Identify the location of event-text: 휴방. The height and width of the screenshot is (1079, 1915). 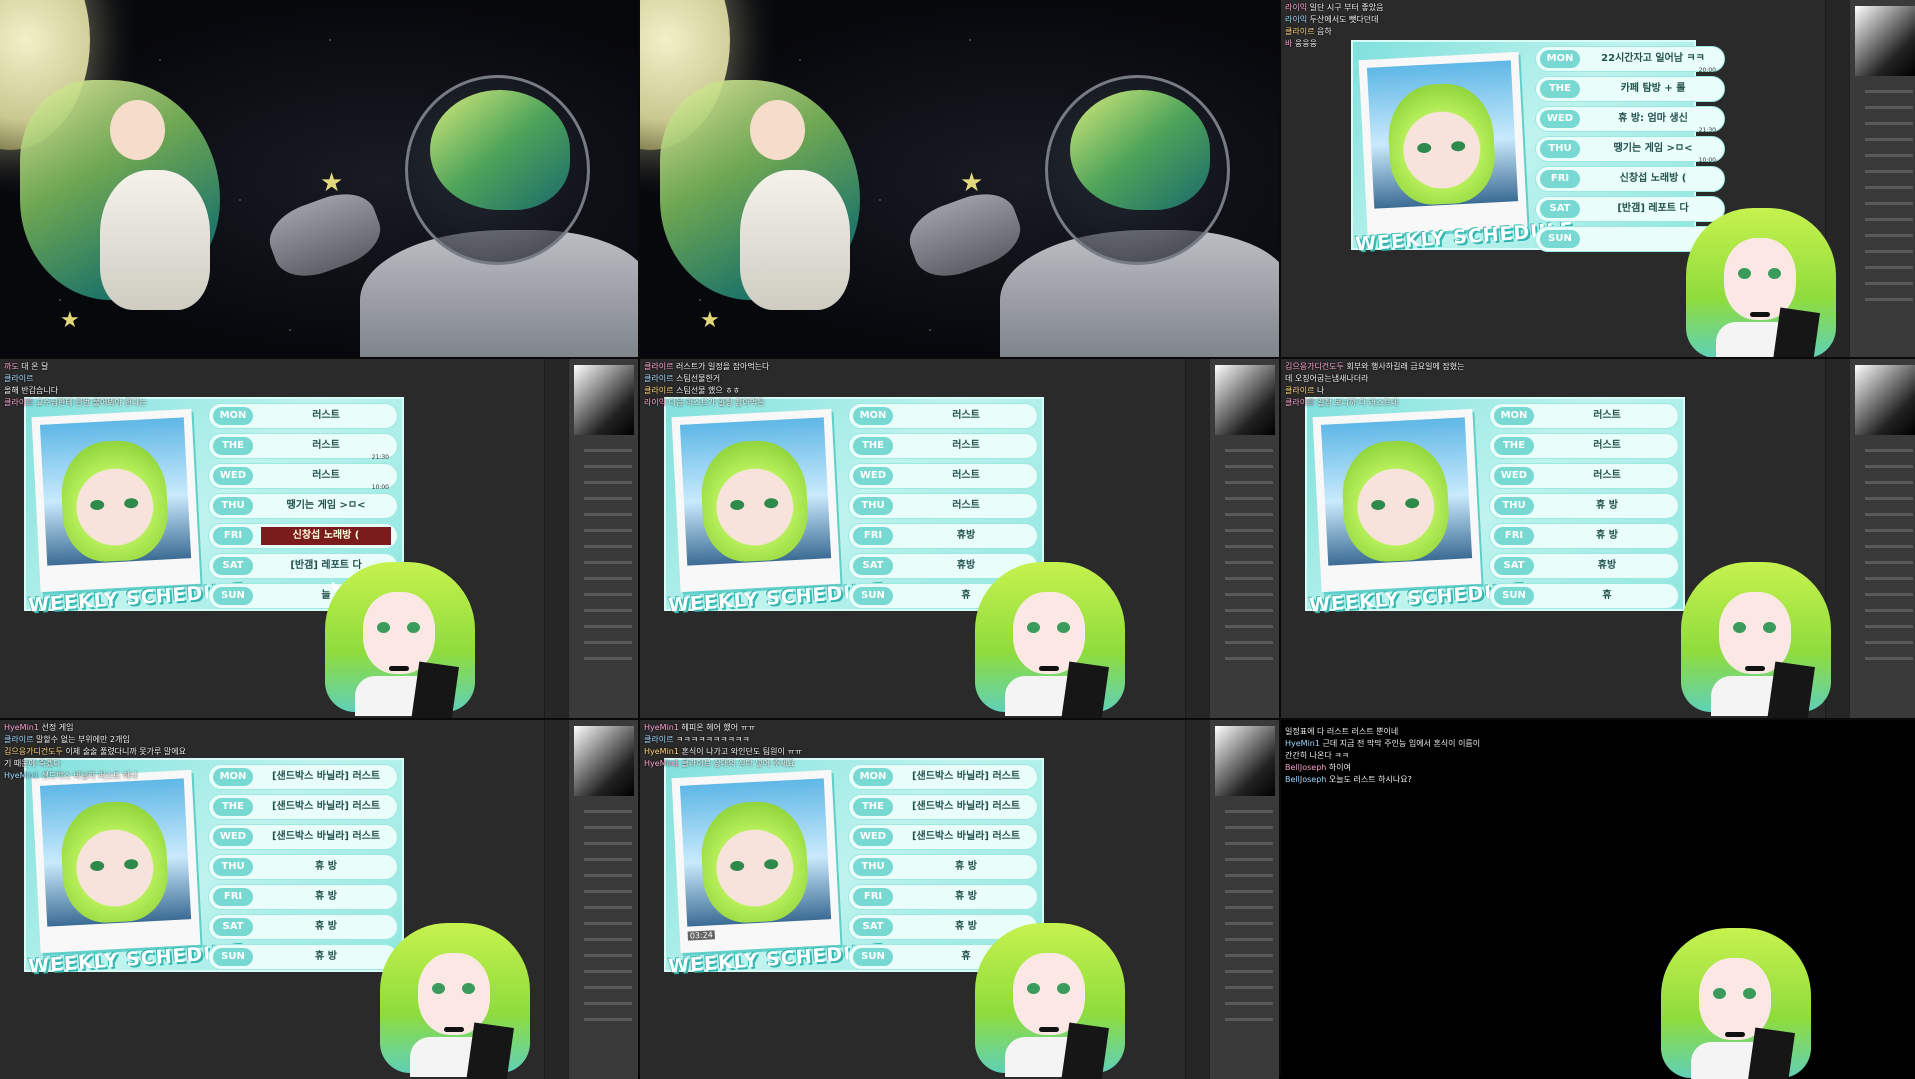
(1607, 566).